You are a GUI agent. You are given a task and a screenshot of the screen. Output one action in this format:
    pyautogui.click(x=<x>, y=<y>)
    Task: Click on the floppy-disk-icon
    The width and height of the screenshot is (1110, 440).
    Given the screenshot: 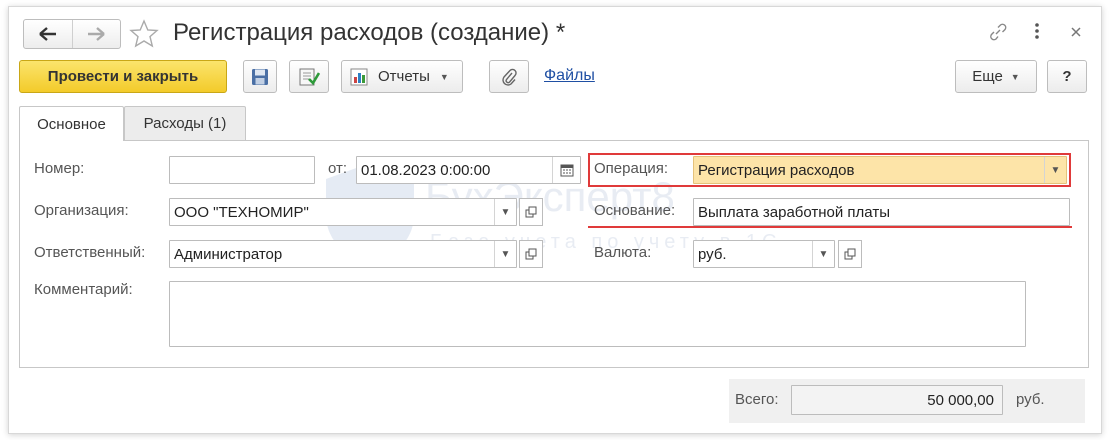 What is the action you would take?
    pyautogui.click(x=260, y=76)
    